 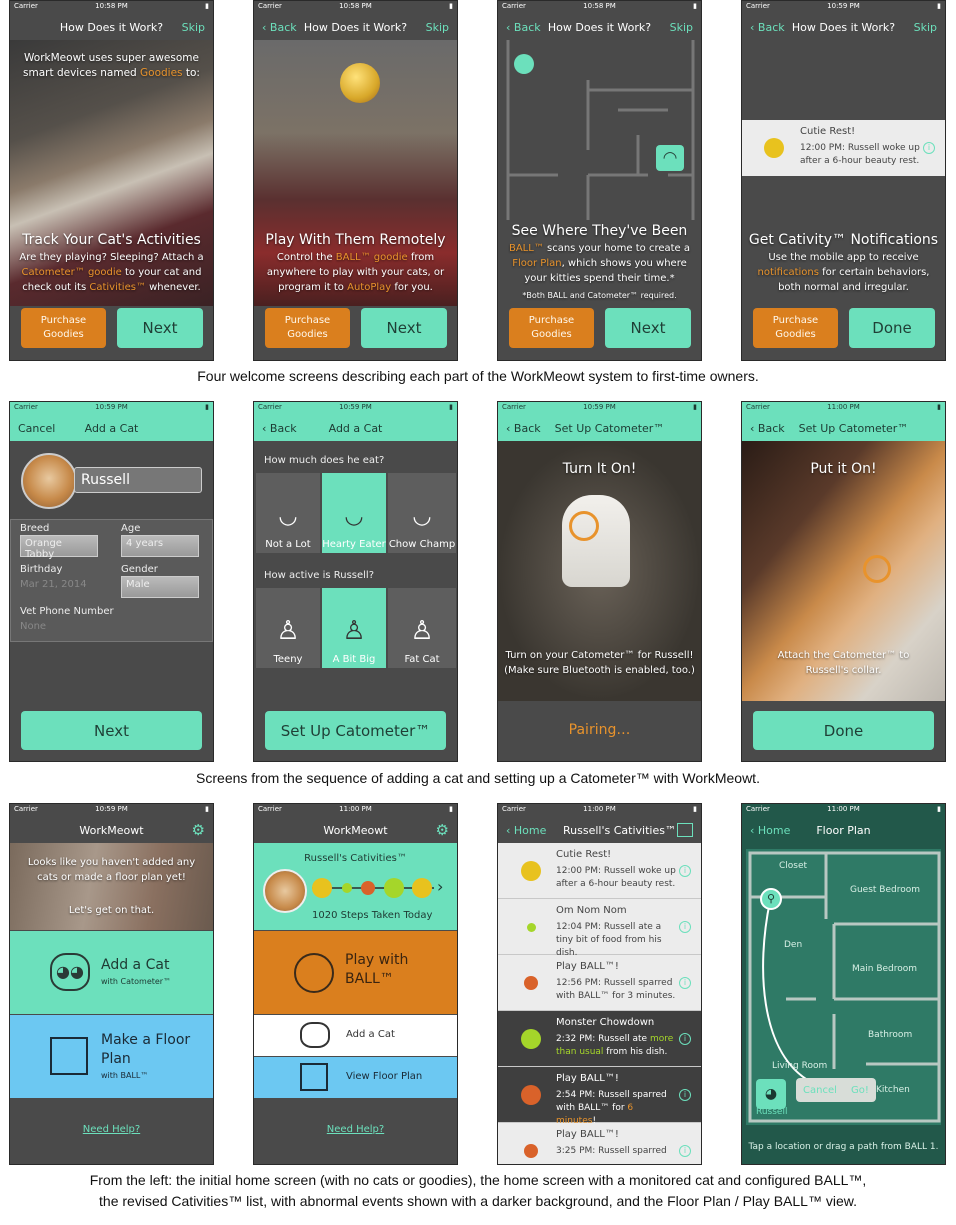 I want to click on screen-heading: Turn It On!, so click(x=599, y=469).